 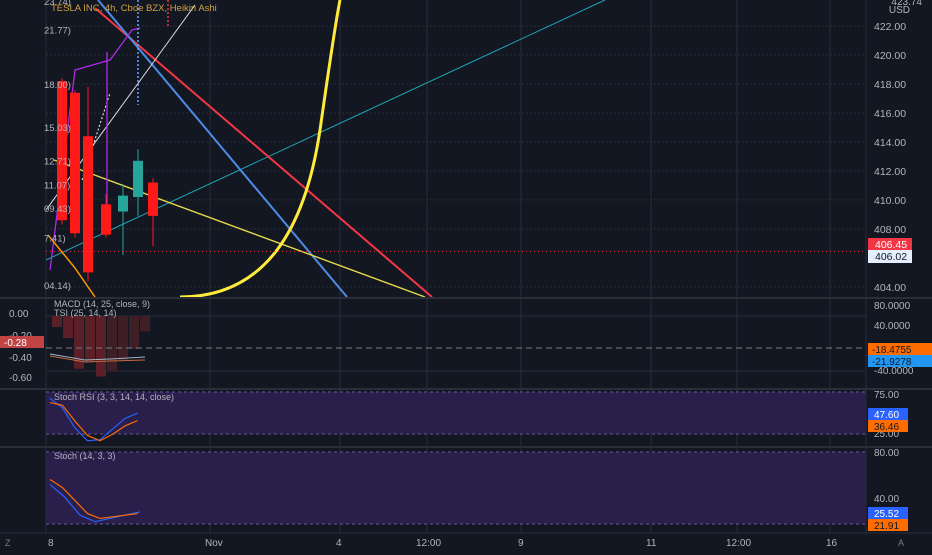 I want to click on macd-current-value: -0.28, so click(x=15, y=343).